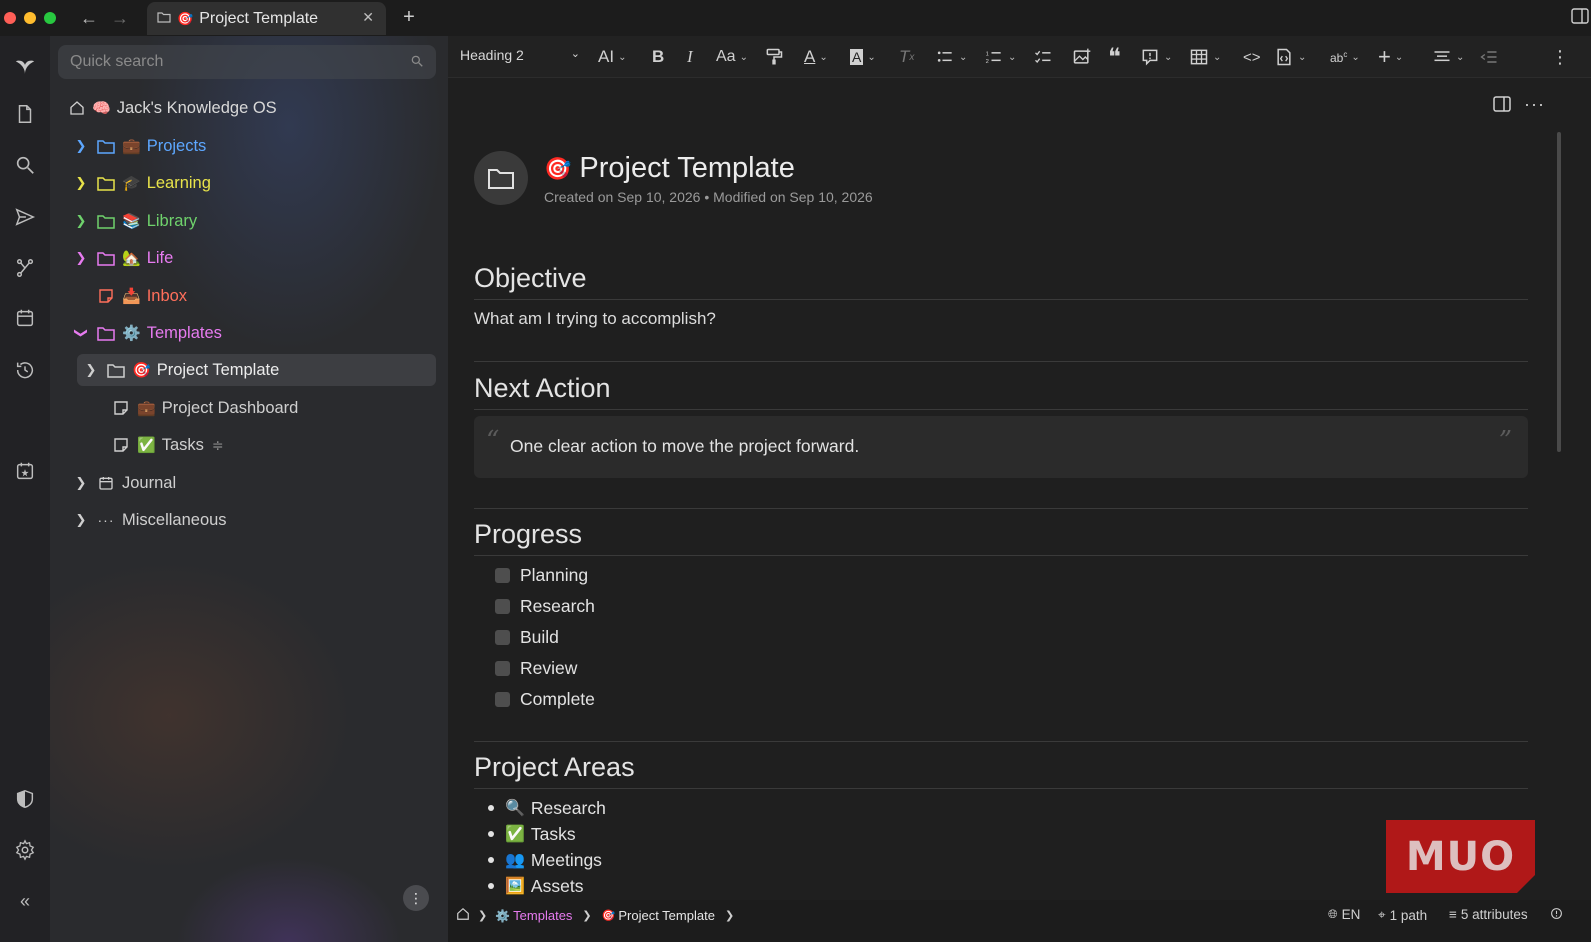 The height and width of the screenshot is (942, 1591). What do you see at coordinates (1488, 914) in the screenshot?
I see `note-attributes: ≡ 5 attributes` at bounding box center [1488, 914].